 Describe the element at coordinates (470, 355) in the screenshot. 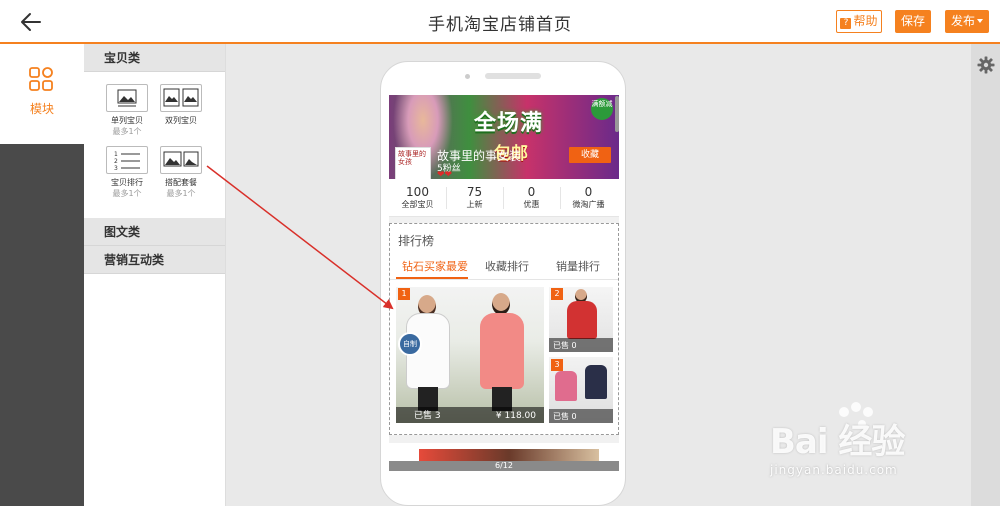

I see `rank-item-1-image: 已售 3 ¥ 118.00` at that location.